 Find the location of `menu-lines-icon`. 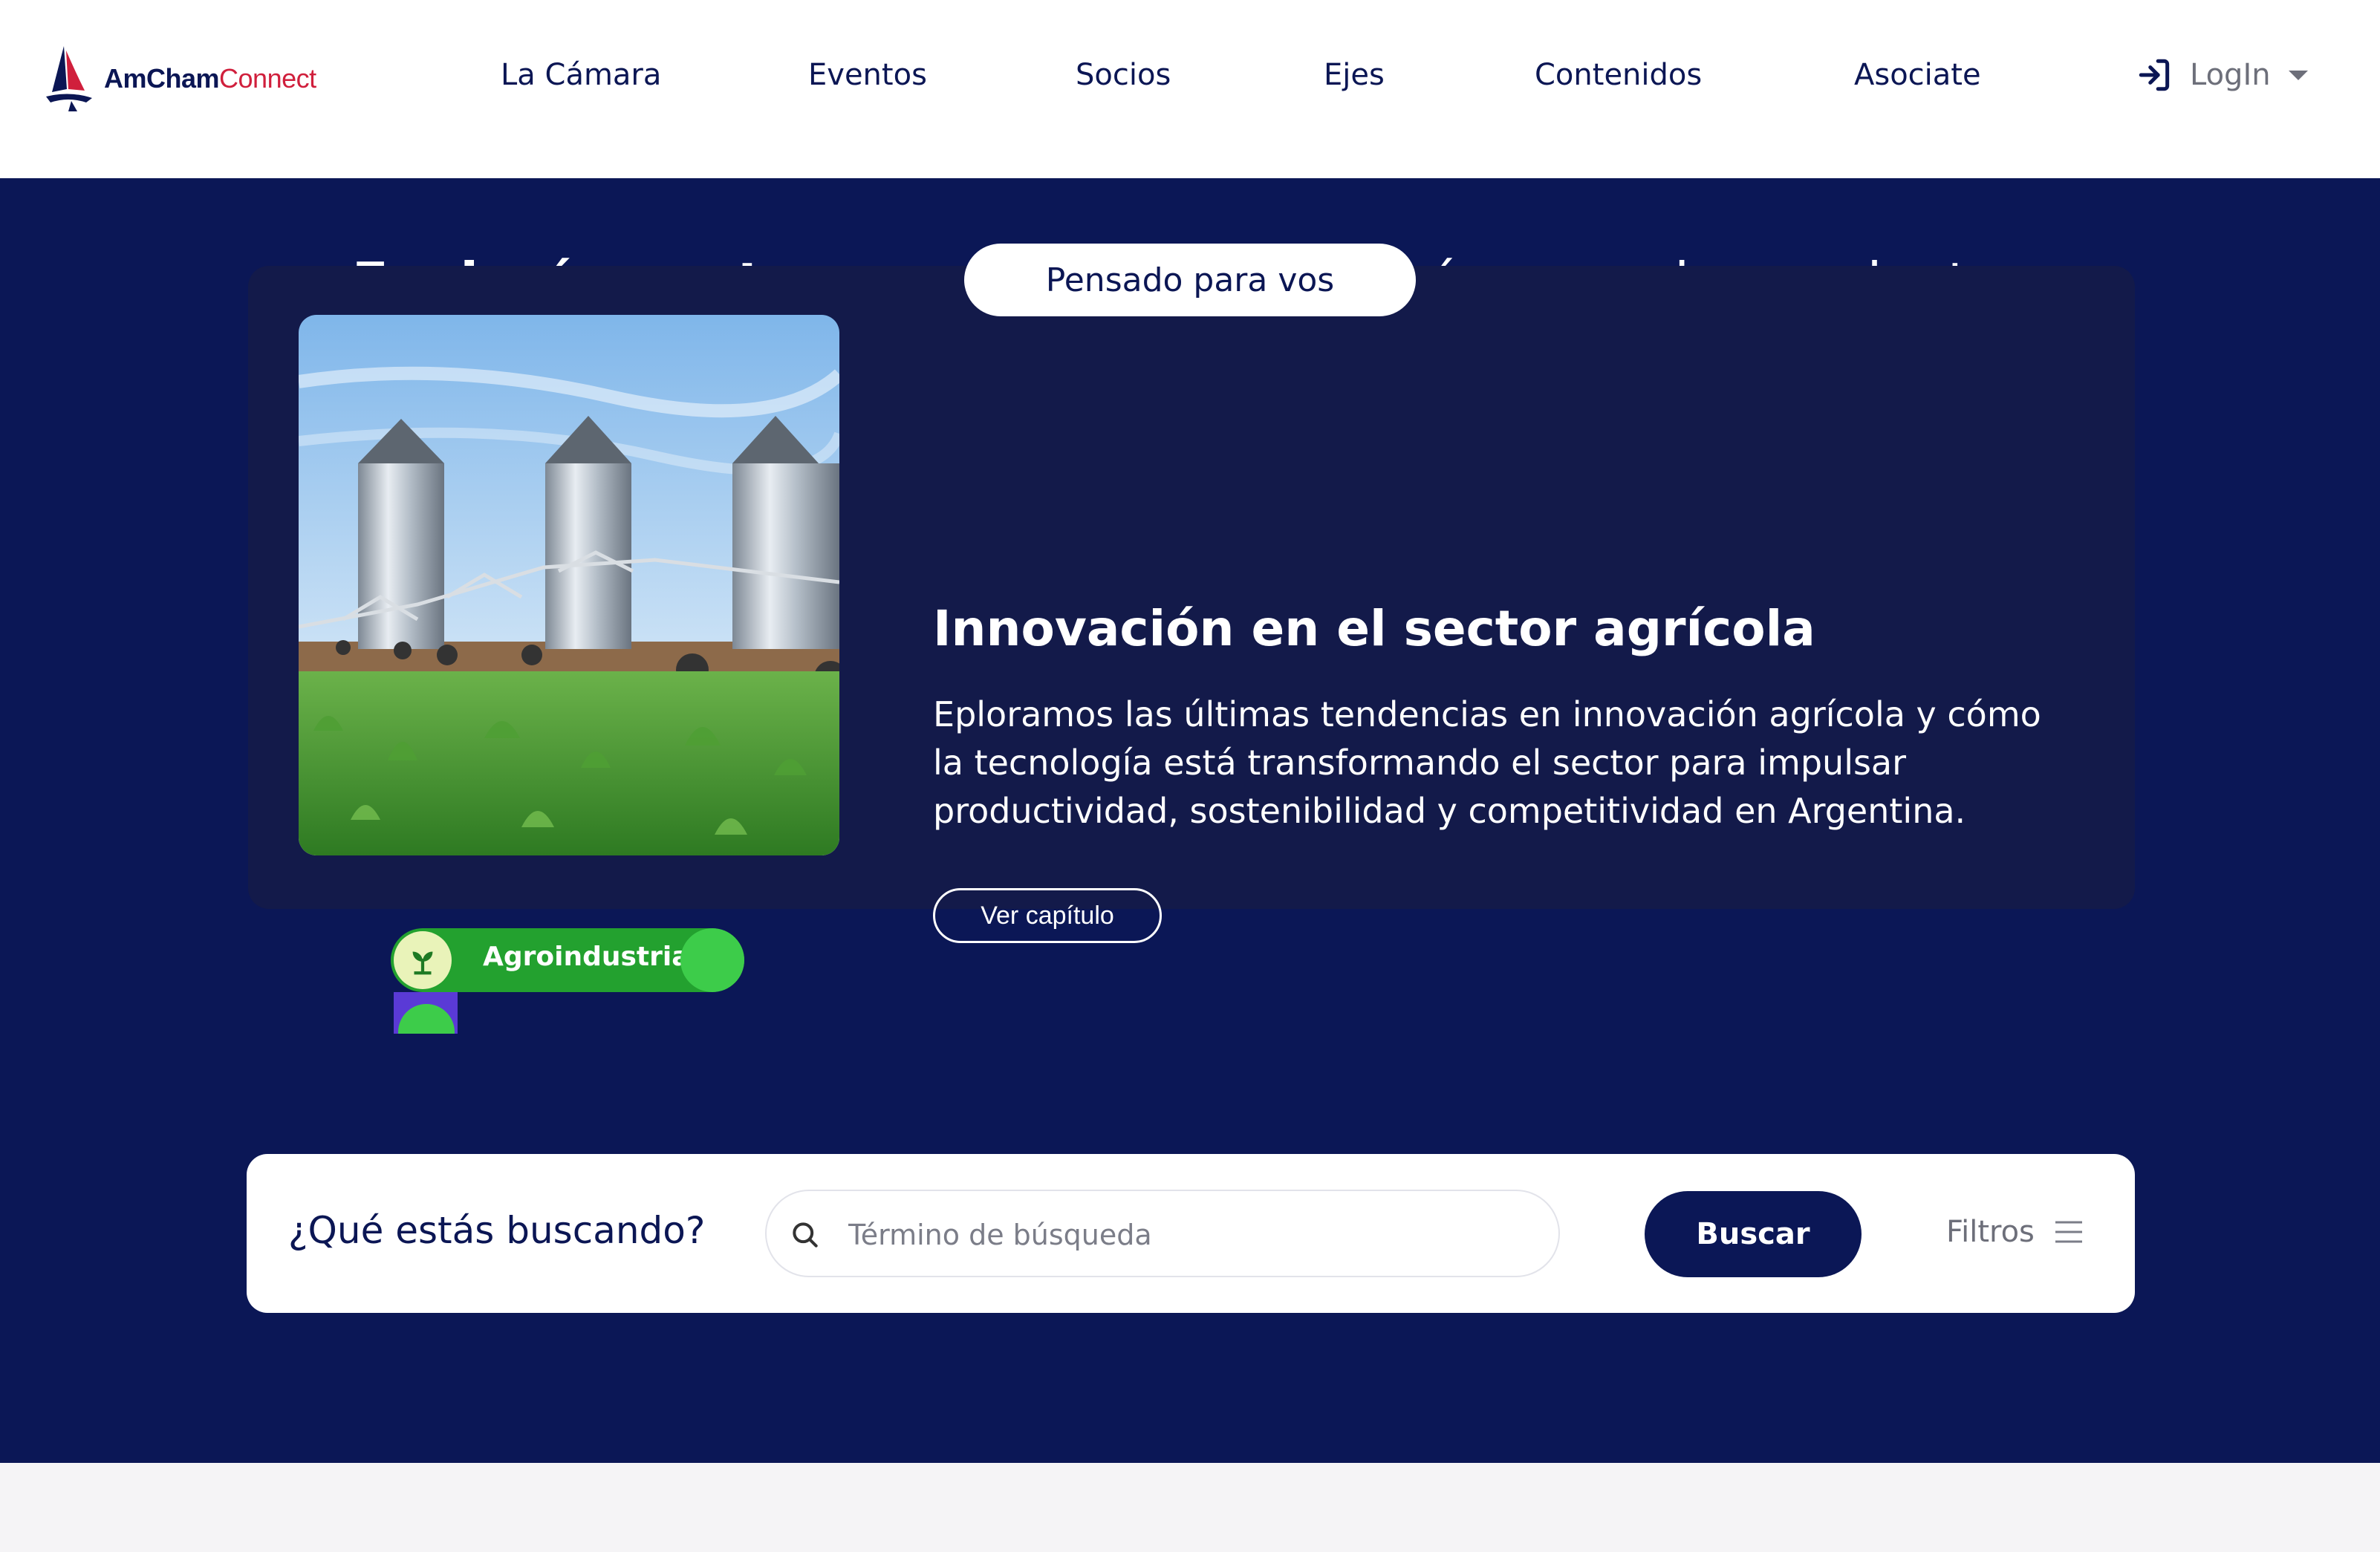

menu-lines-icon is located at coordinates (2069, 1232).